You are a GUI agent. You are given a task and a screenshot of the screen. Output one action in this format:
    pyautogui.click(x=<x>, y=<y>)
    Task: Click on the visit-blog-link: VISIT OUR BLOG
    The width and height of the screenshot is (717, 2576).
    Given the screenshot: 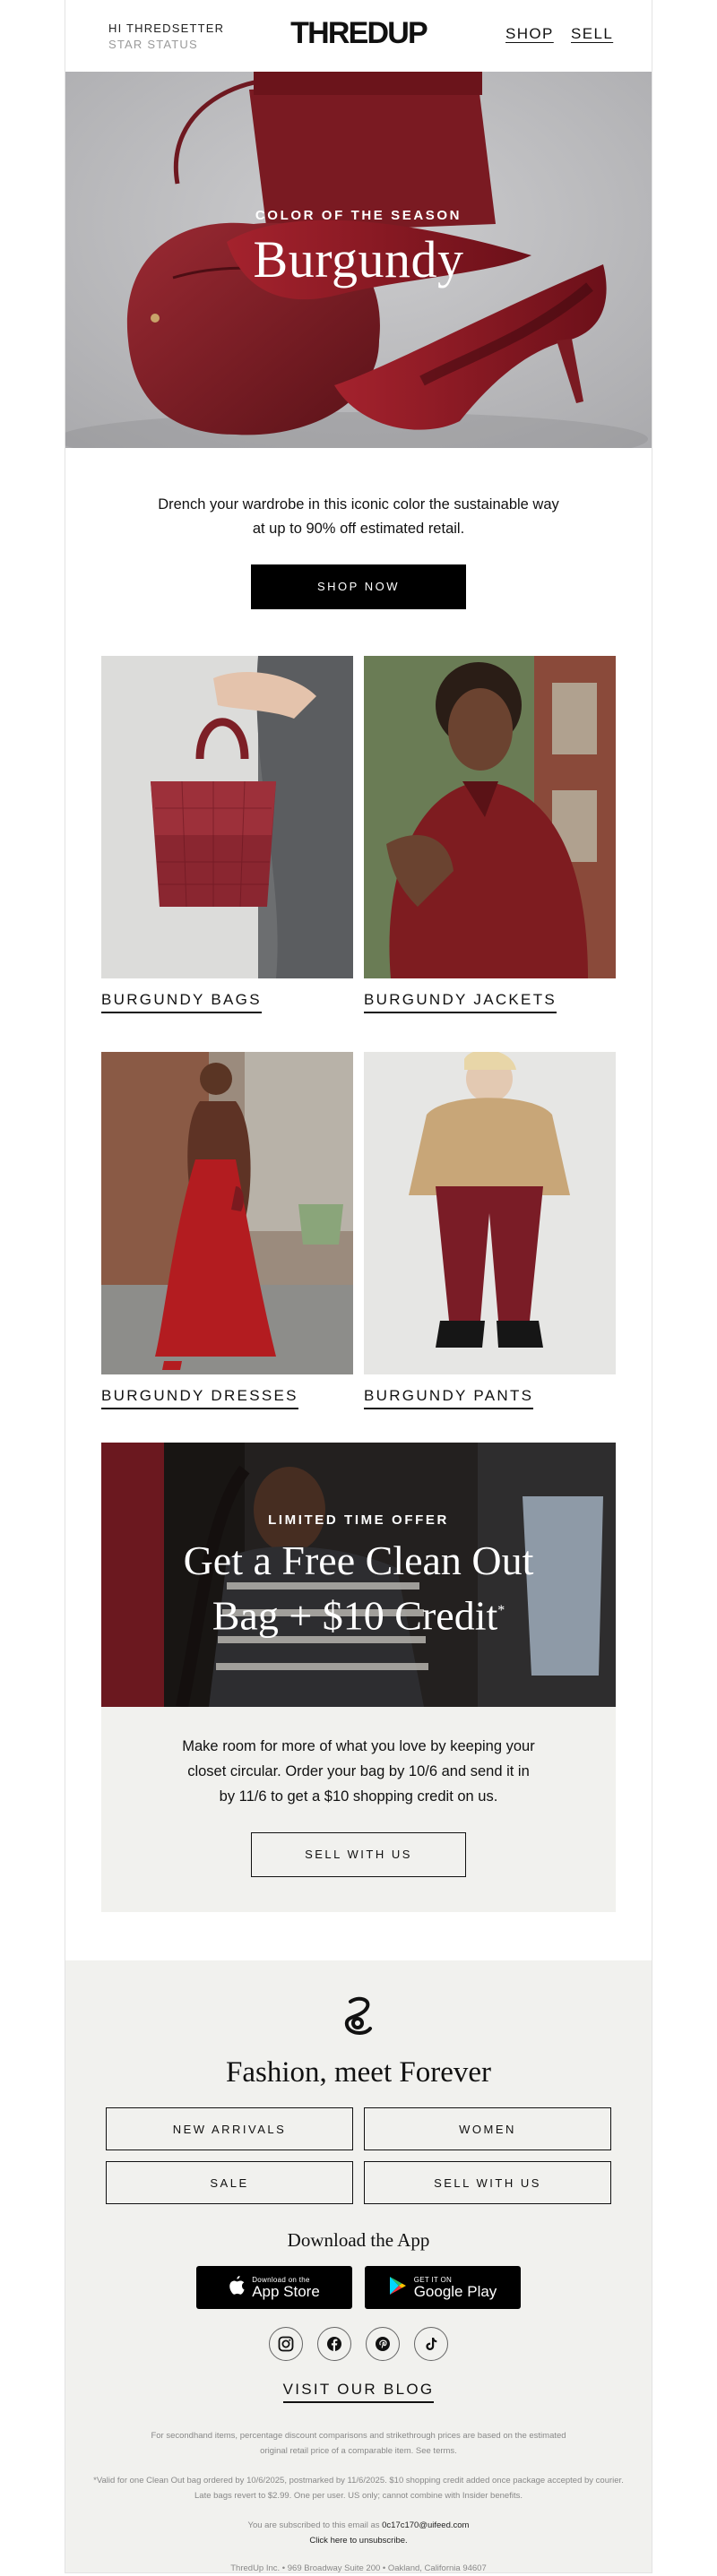 What is the action you would take?
    pyautogui.click(x=358, y=2392)
    